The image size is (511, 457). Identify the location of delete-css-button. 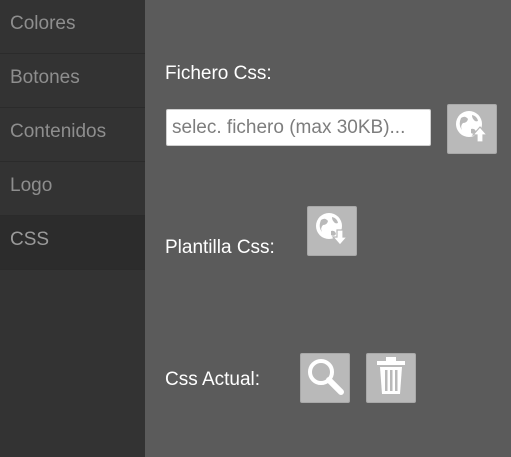
(391, 378).